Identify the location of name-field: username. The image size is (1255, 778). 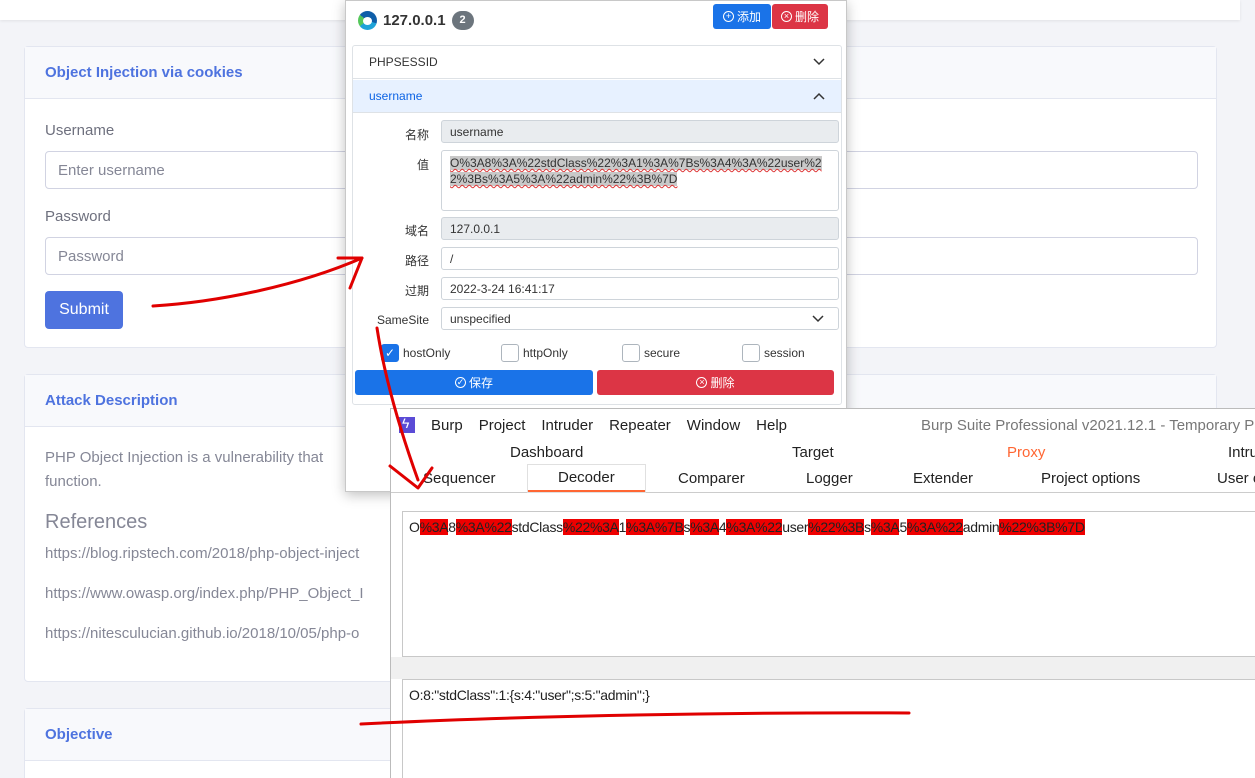
(640, 131).